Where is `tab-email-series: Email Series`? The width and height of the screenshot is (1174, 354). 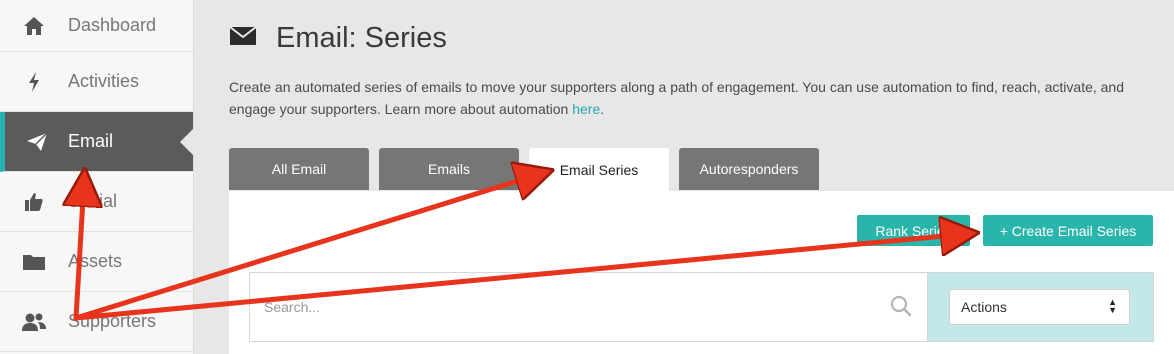 tab-email-series: Email Series is located at coordinates (599, 170).